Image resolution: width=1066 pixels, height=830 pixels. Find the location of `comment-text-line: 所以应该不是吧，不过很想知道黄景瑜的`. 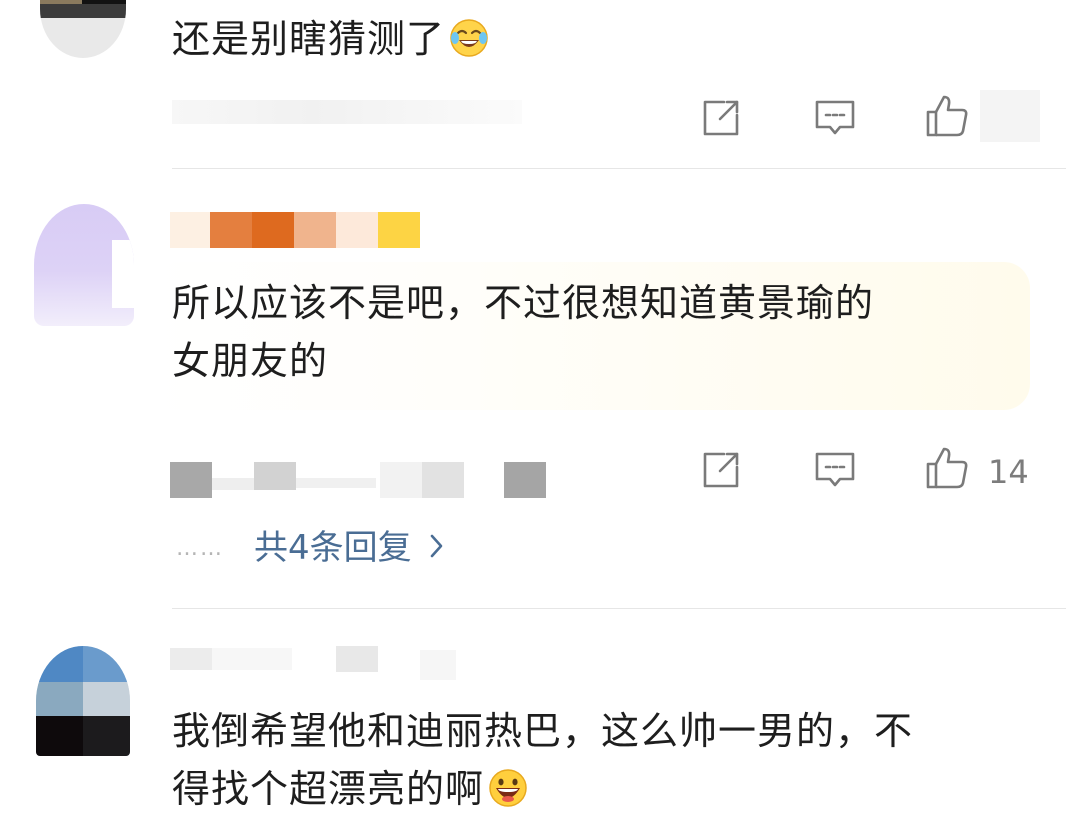

comment-text-line: 所以应该不是吧，不过很想知道黄景瑜的 is located at coordinates (523, 303).